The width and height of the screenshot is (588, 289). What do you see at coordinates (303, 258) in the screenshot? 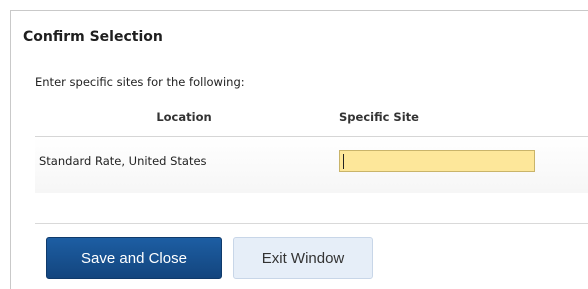
I see `exit-window-button: Exit Window` at bounding box center [303, 258].